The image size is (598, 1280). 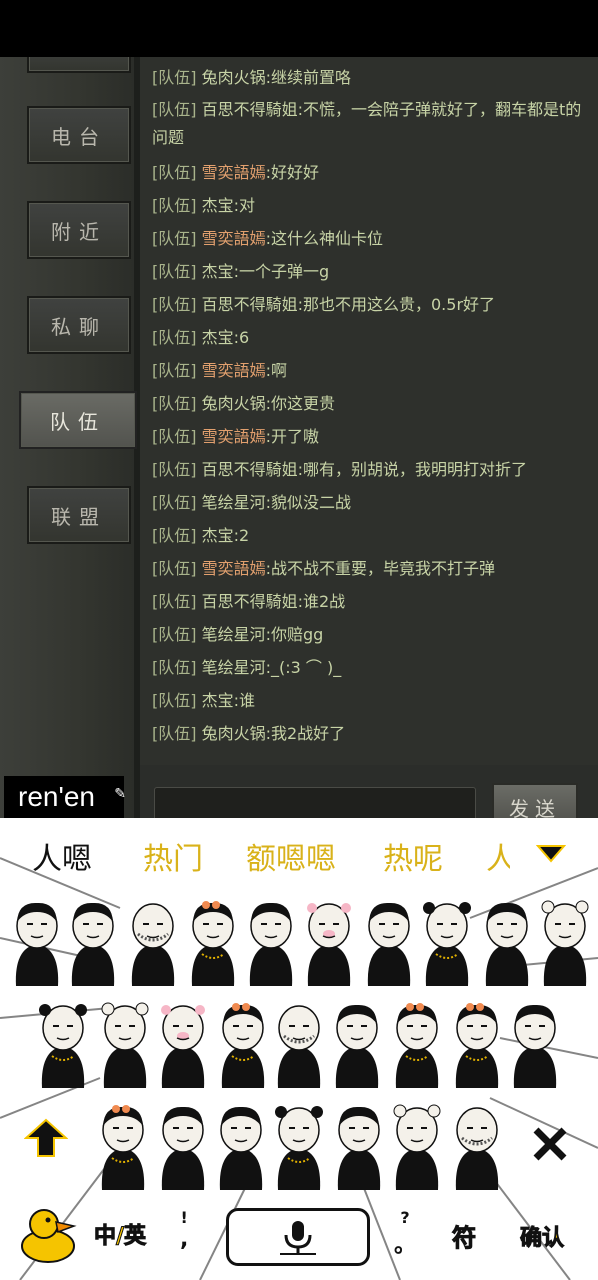 What do you see at coordinates (367, 238) in the screenshot?
I see `chat-message: [队伍] 雪奕語嫣:这什么神仙卡位` at bounding box center [367, 238].